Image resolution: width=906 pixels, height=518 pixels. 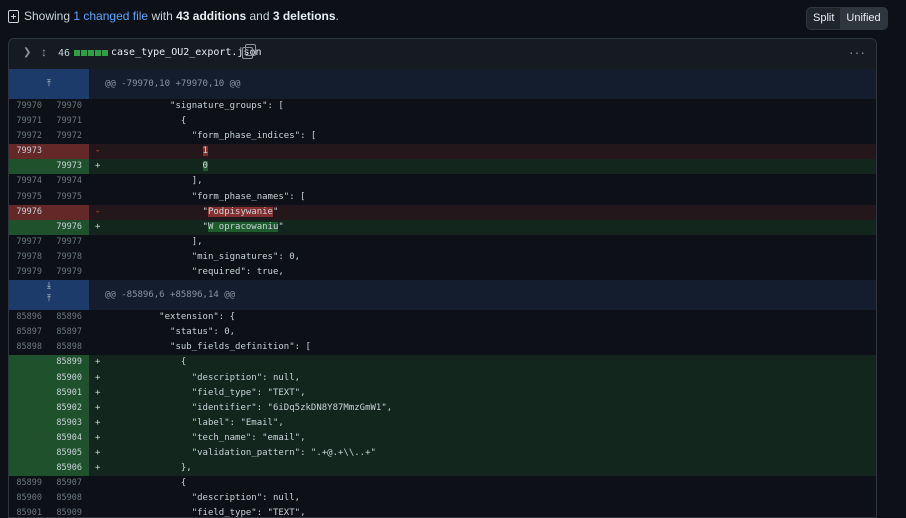 I want to click on deletions-count: 3 deletions, so click(x=304, y=16).